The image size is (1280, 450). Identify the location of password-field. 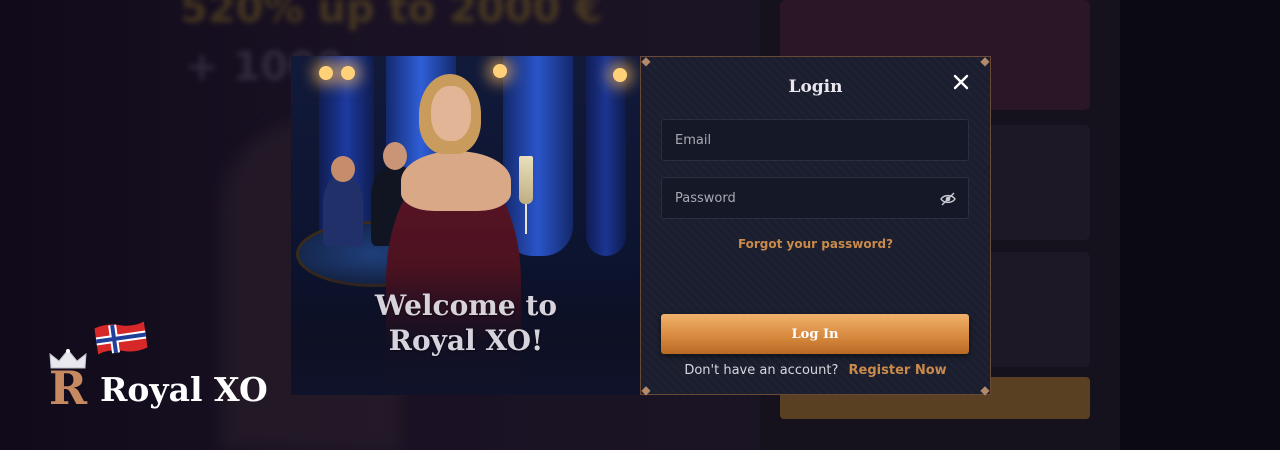
(815, 198).